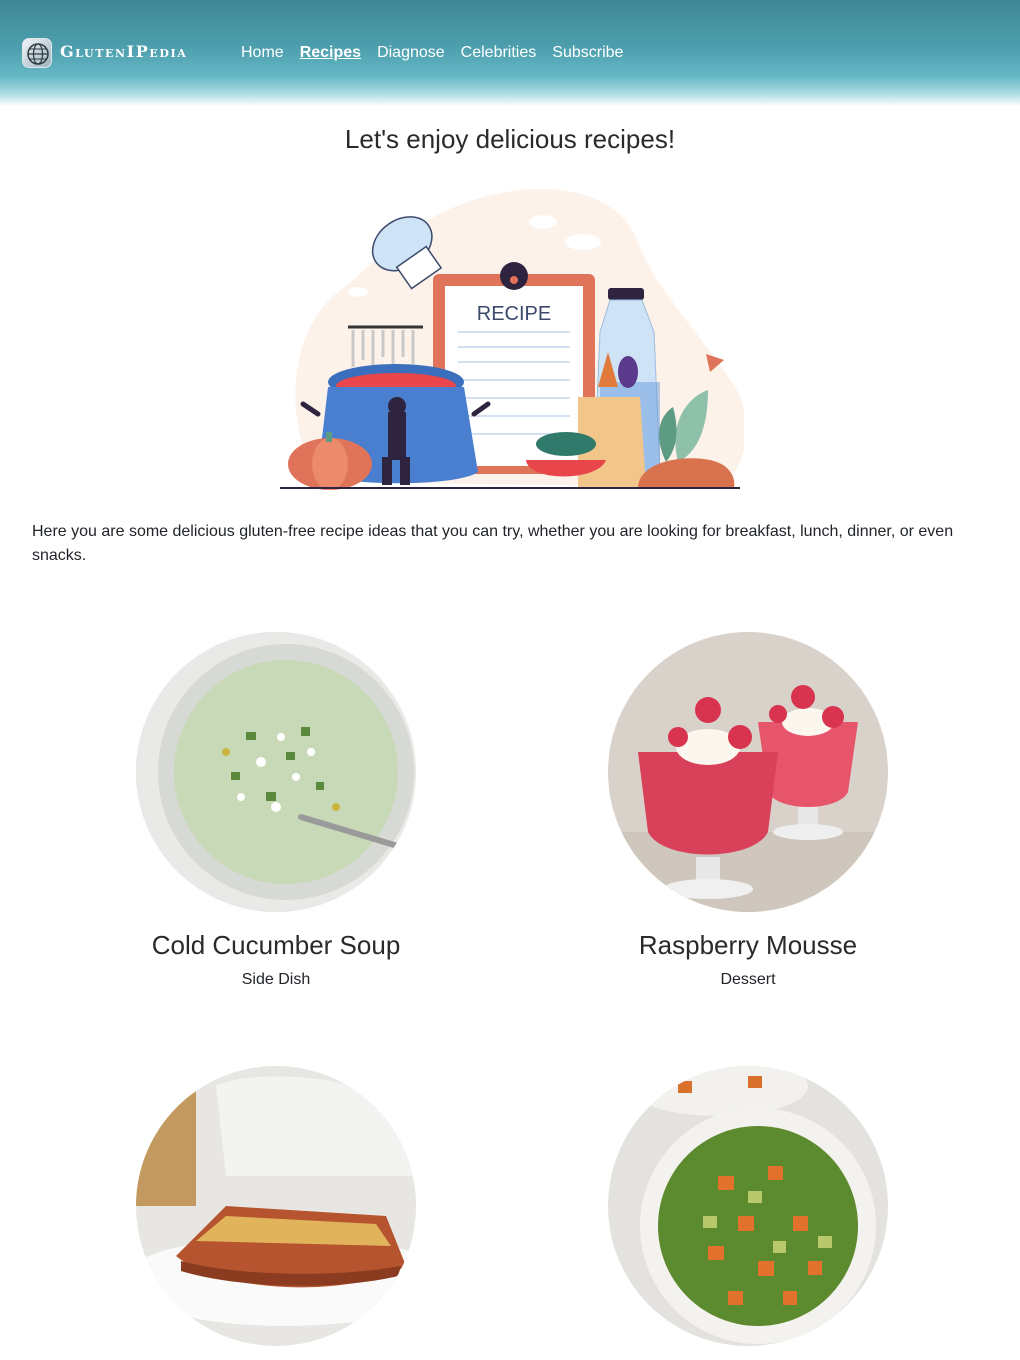 This screenshot has width=1020, height=1360. What do you see at coordinates (512, 338) in the screenshot?
I see `recipe-illustration: RECIPE` at bounding box center [512, 338].